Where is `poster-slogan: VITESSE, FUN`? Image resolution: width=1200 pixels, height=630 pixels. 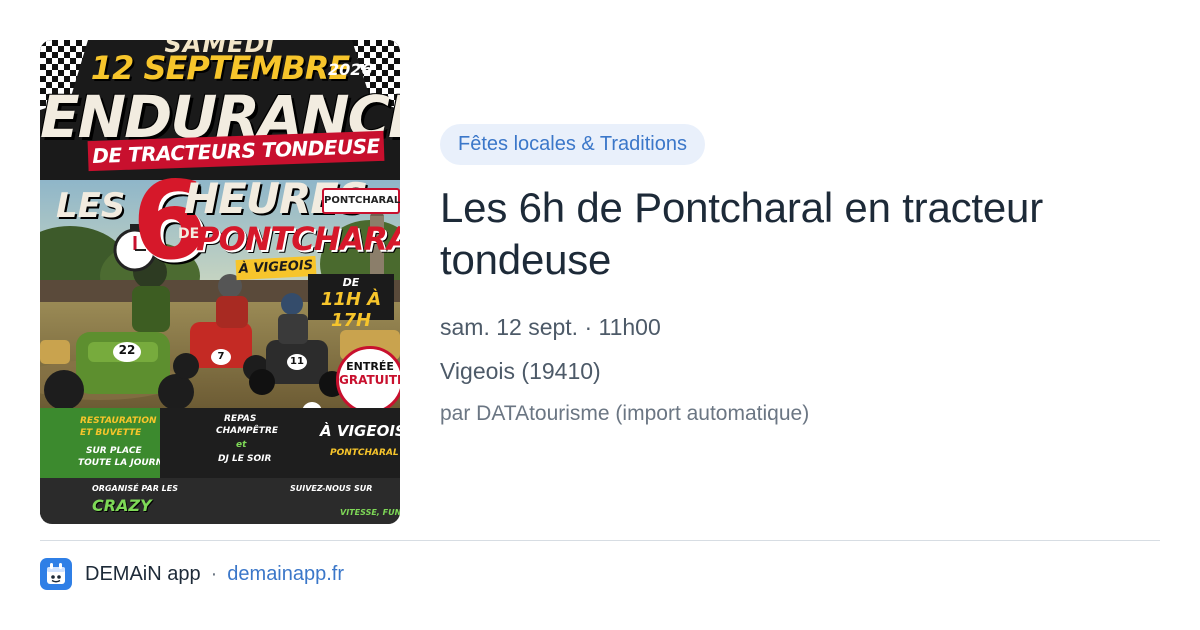
poster-slogan: VITESSE, FUN is located at coordinates (370, 512).